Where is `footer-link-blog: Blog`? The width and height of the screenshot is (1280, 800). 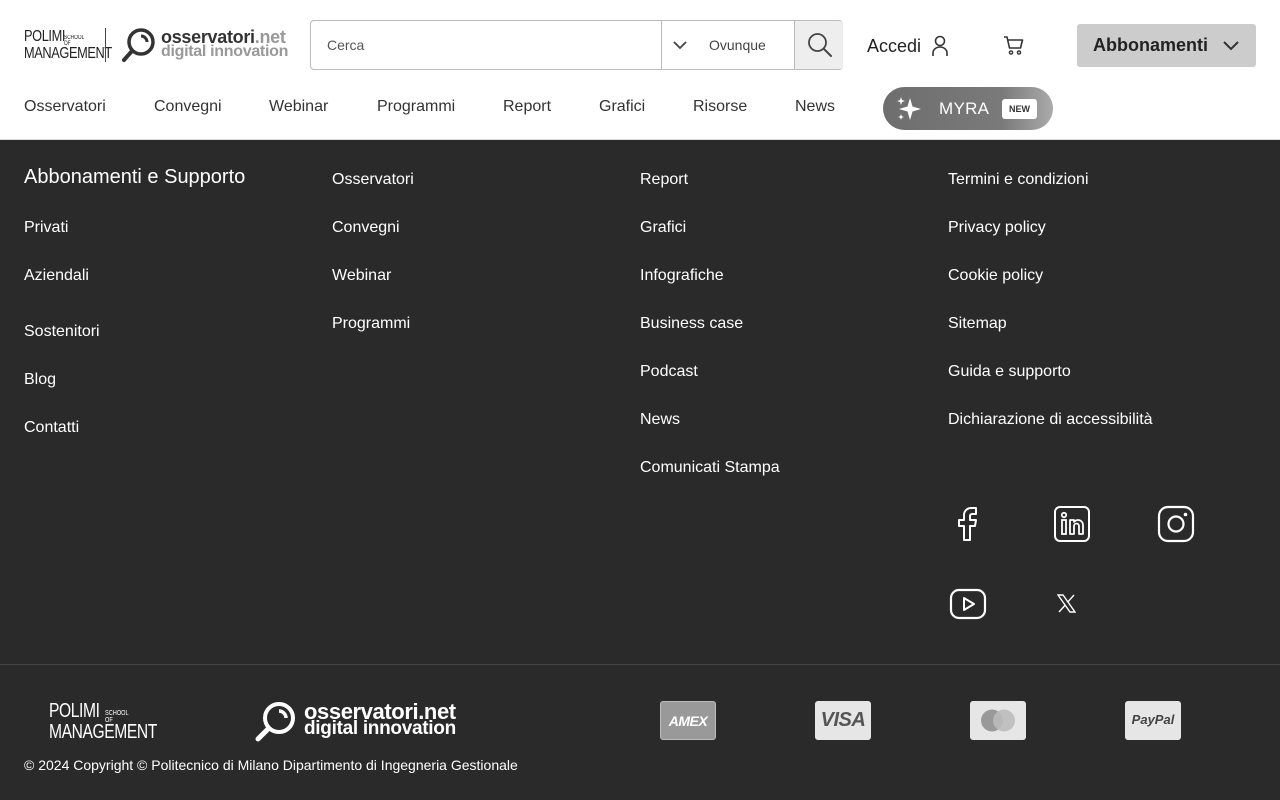 footer-link-blog: Blog is located at coordinates (40, 380).